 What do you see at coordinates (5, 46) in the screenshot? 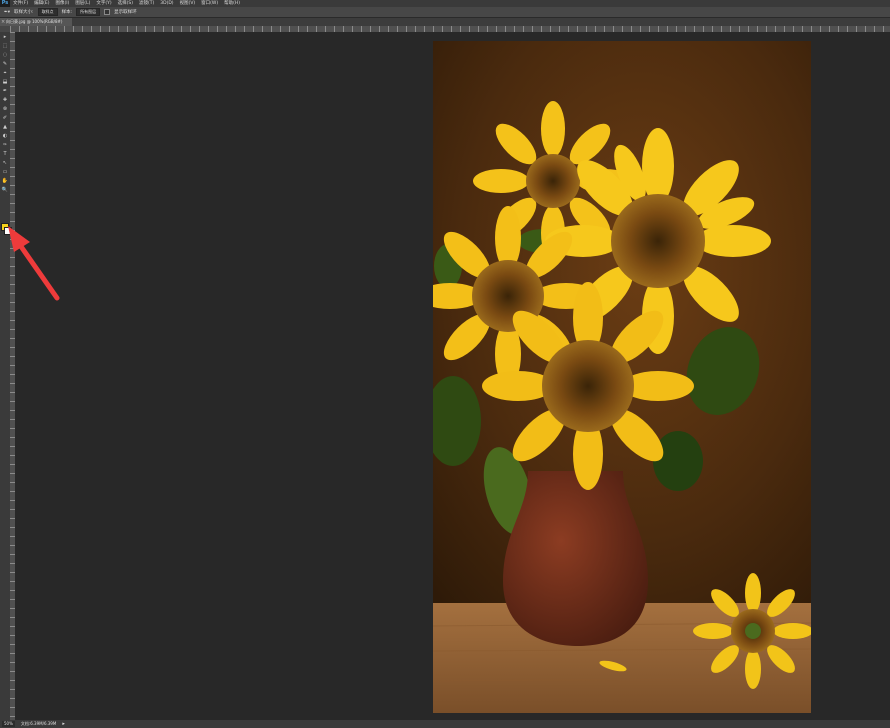
I see `marquee-tool-icon: ⬚` at bounding box center [5, 46].